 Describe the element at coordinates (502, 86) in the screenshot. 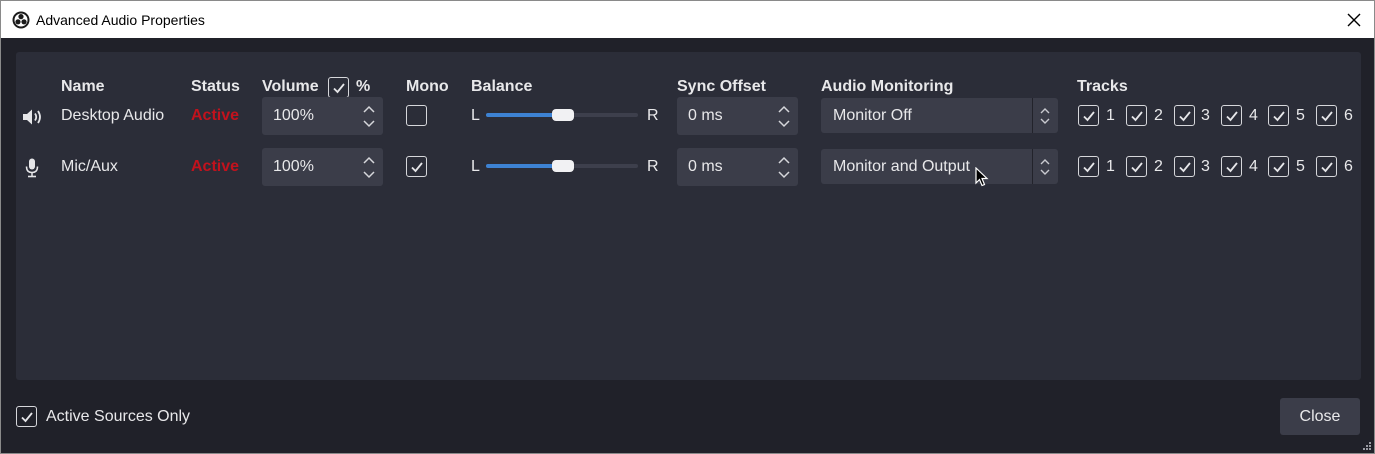

I see `header-balance: Balance` at that location.